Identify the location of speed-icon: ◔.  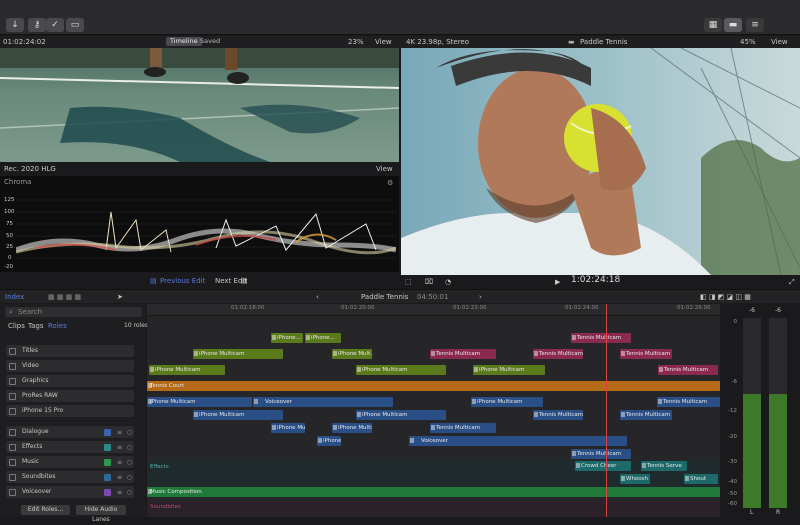
(448, 282).